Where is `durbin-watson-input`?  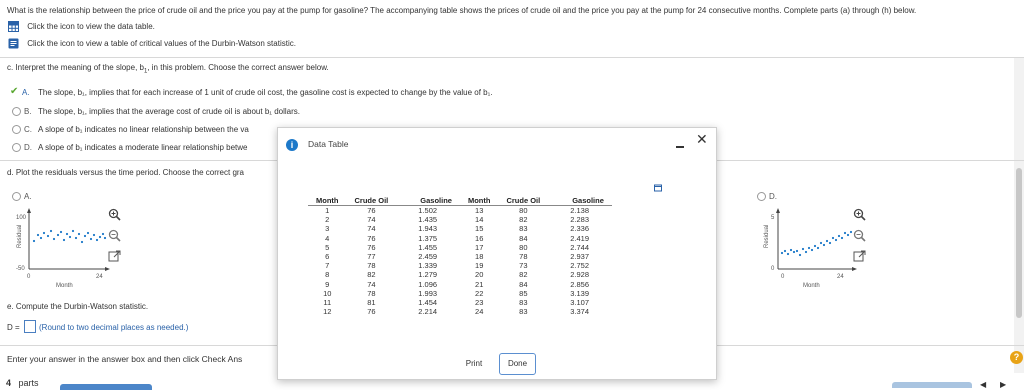
durbin-watson-input is located at coordinates (30, 326).